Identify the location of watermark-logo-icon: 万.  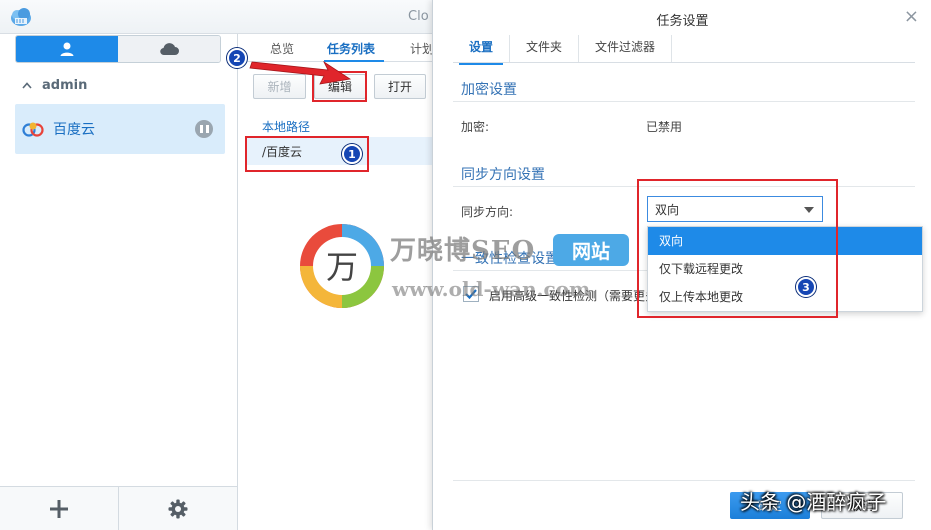
(342, 266).